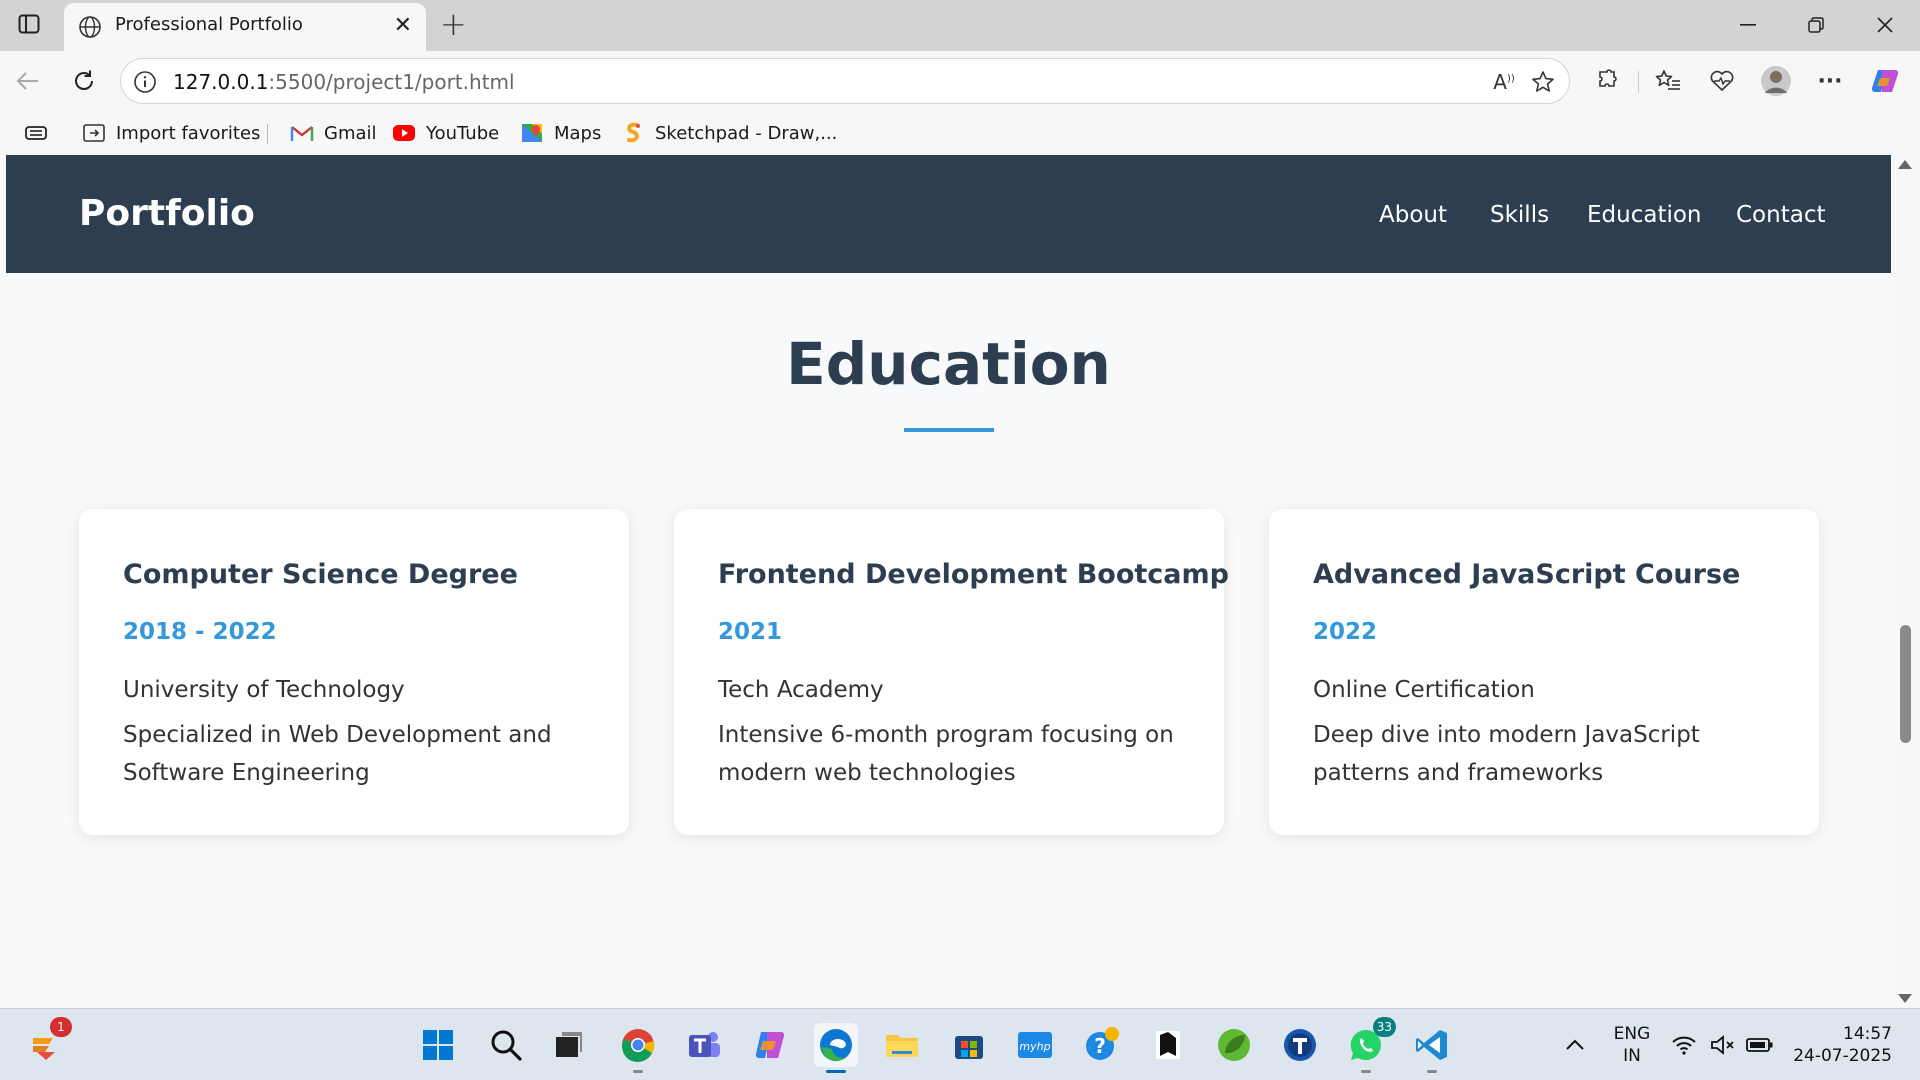 The image size is (1920, 1080). Describe the element at coordinates (404, 133) in the screenshot. I see `youtube-icon` at that location.